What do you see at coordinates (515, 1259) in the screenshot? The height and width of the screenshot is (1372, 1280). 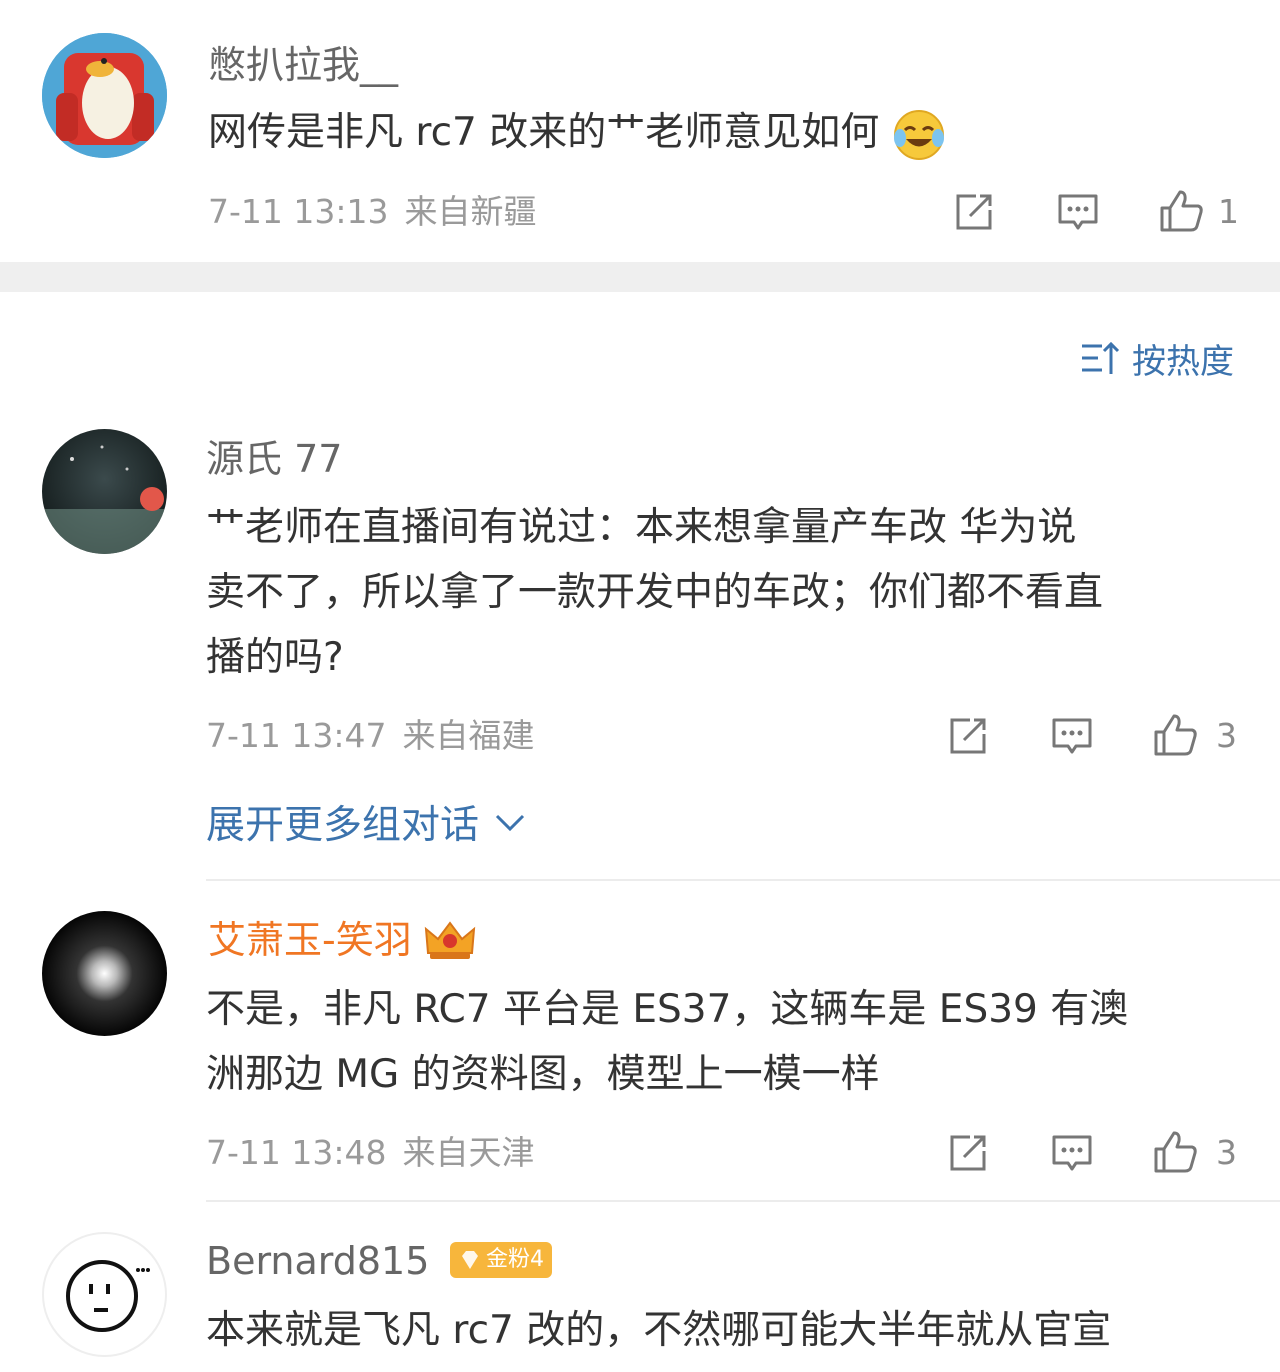 I see `fan-badge-label: 金粉4` at bounding box center [515, 1259].